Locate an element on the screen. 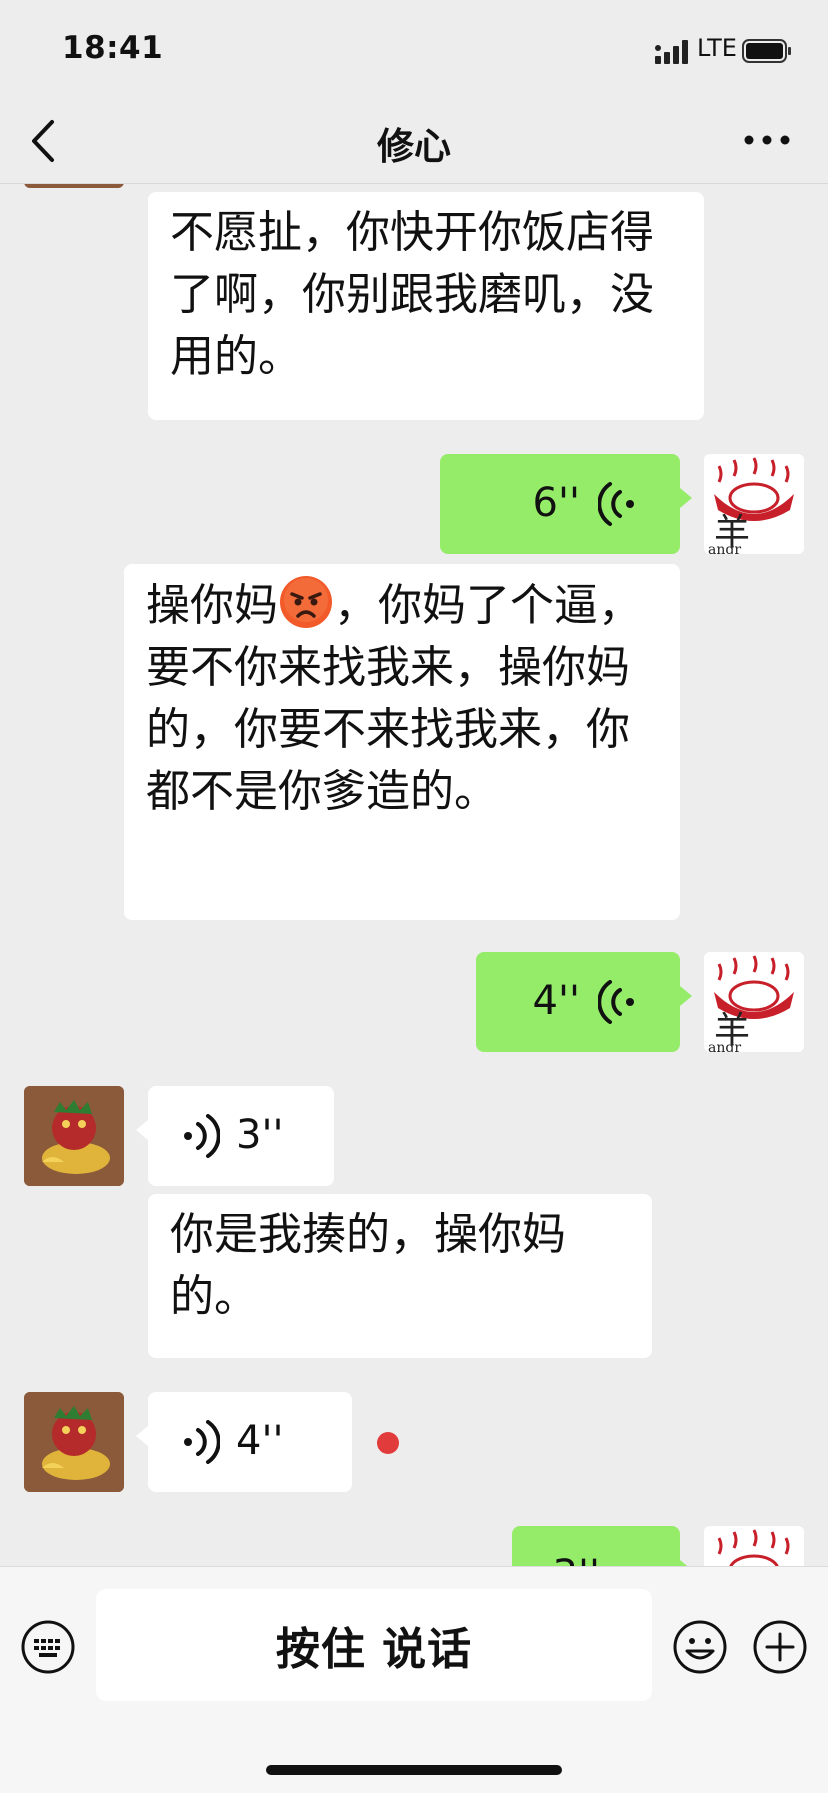 This screenshot has width=828, height=1793. unread-dot is located at coordinates (388, 1443).